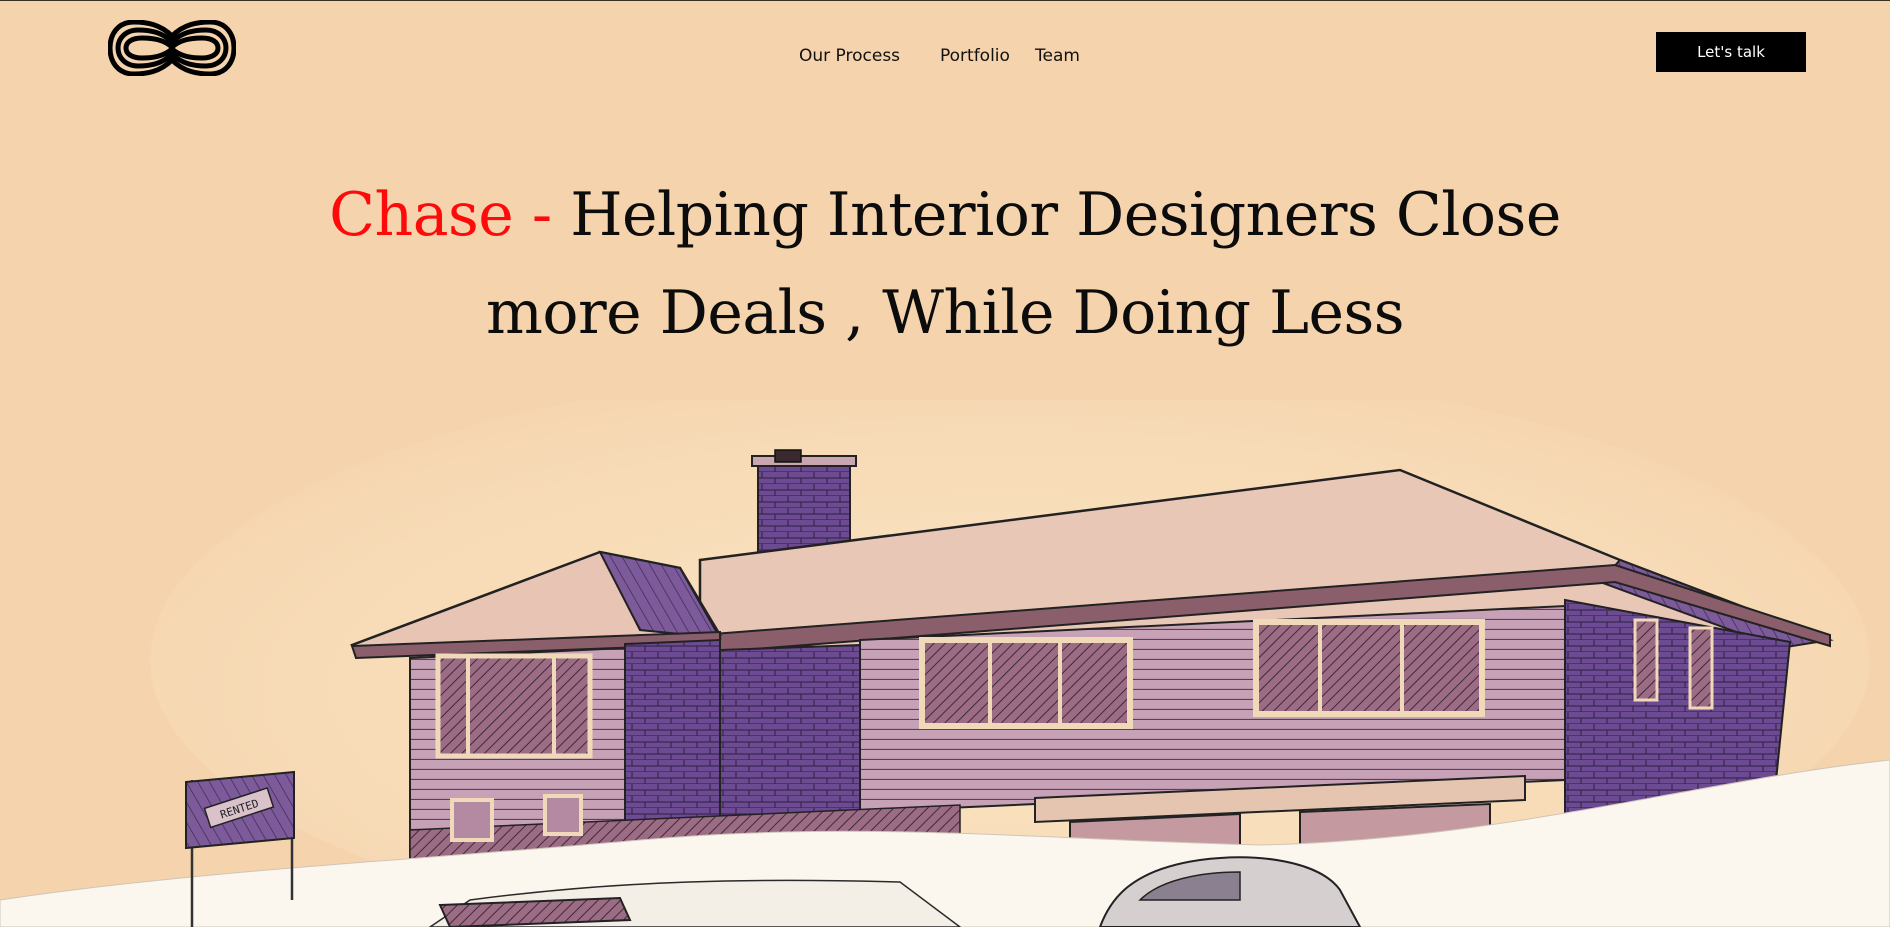 This screenshot has height=927, width=1890. I want to click on main-nav: Our Process Portfolio Team, so click(945, 58).